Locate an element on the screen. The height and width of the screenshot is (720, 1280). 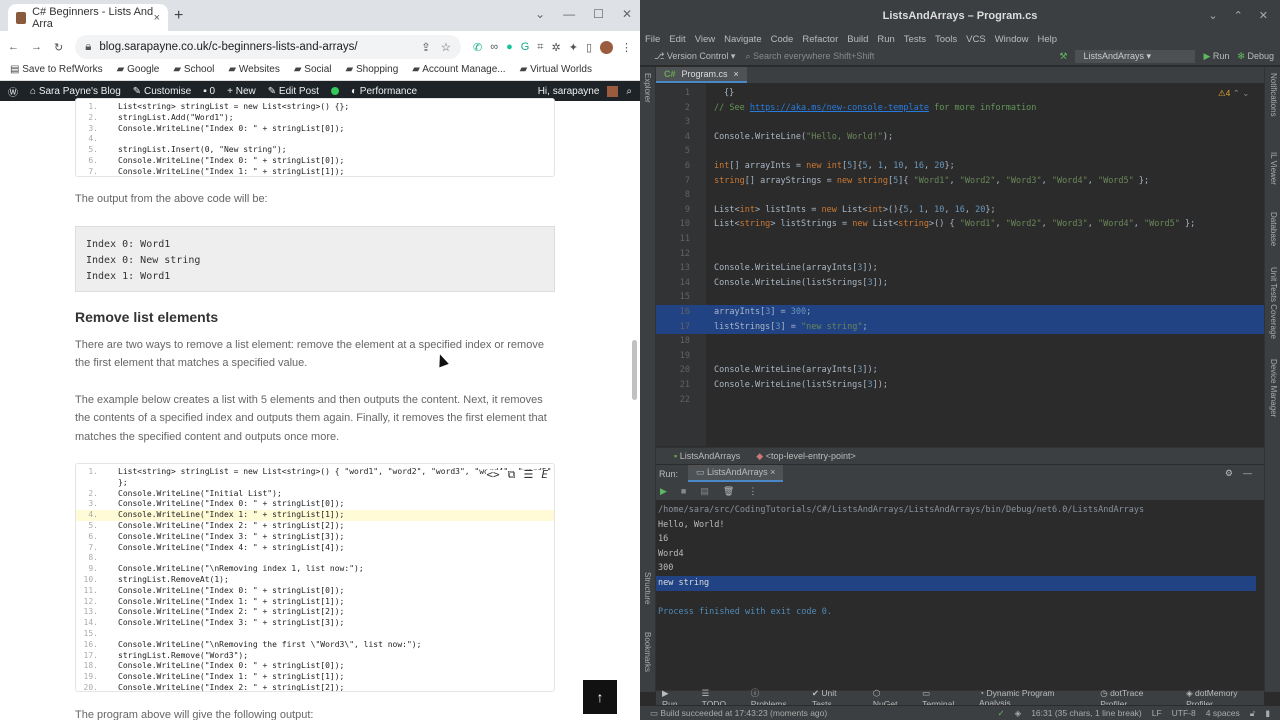
share-icon: ⇪ is located at coordinates (426, 47).